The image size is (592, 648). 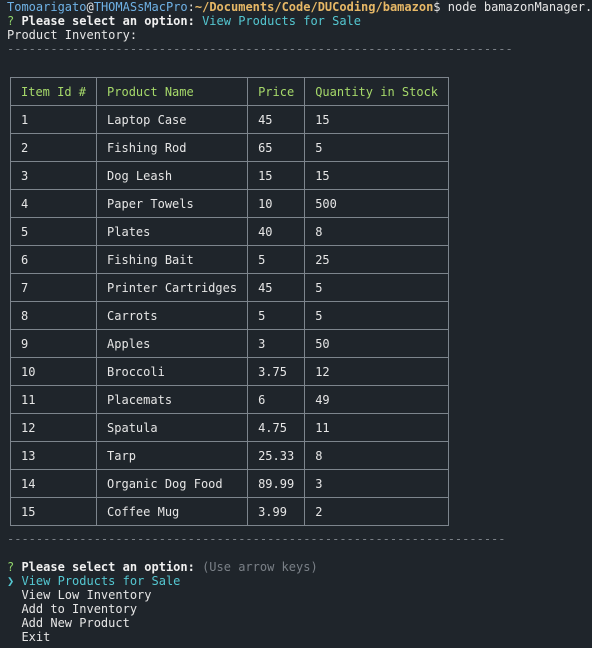 What do you see at coordinates (47, 7) in the screenshot?
I see `prompt-user: Tomoarigato` at bounding box center [47, 7].